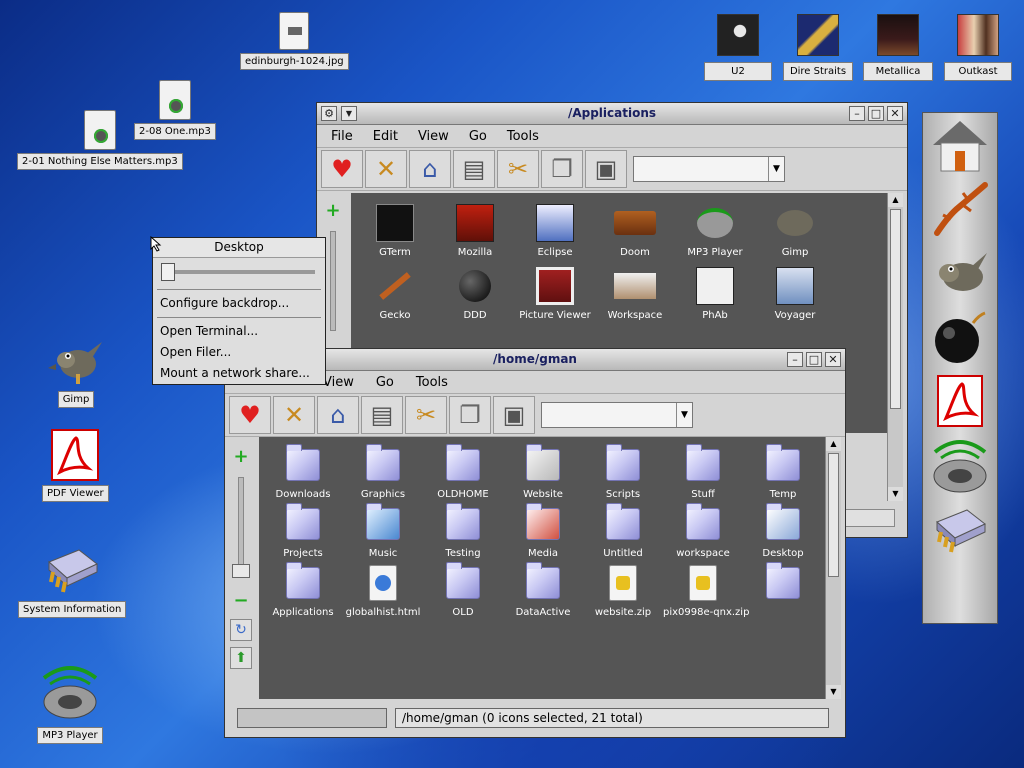 This screenshot has width=1024, height=768. I want to click on file-item: PhAb, so click(715, 292).